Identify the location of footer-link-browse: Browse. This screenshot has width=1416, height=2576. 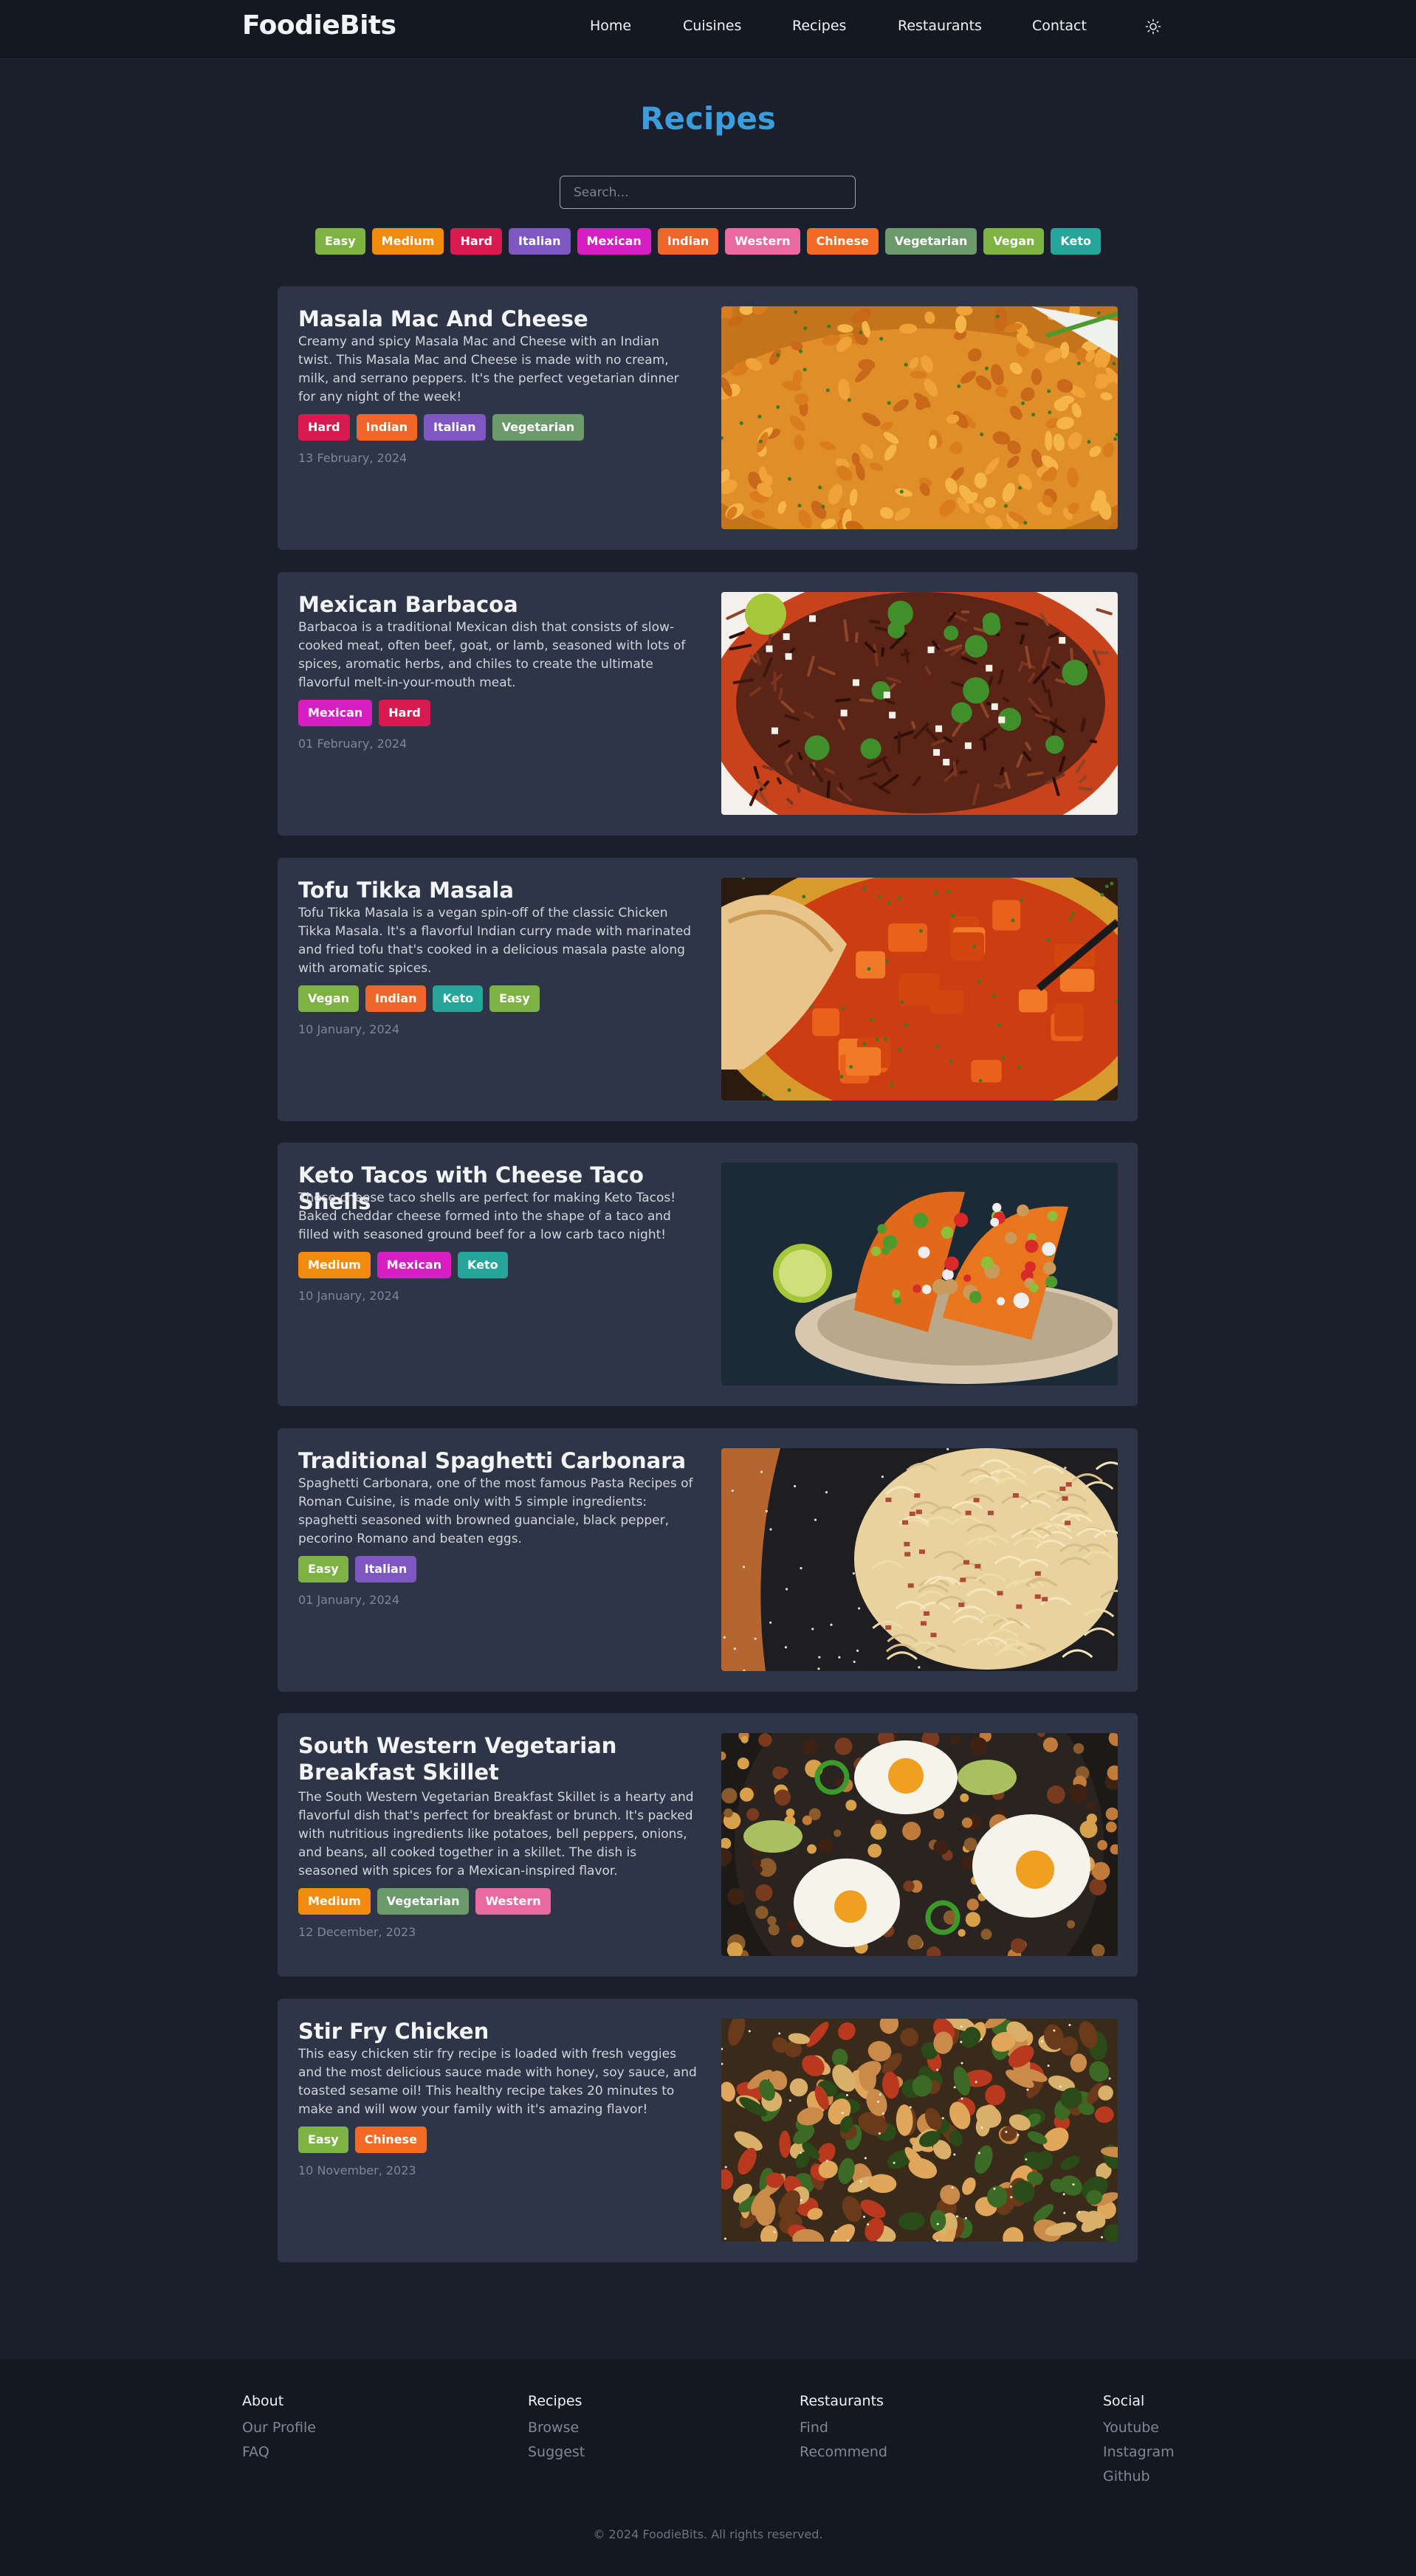
(556, 2428).